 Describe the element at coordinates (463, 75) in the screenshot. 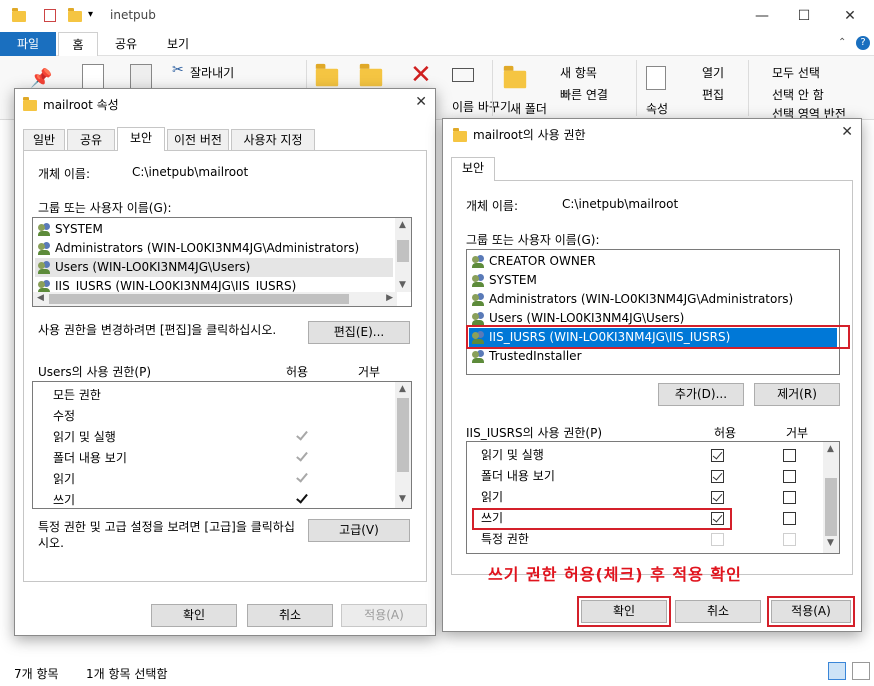

I see `rename-icon` at that location.